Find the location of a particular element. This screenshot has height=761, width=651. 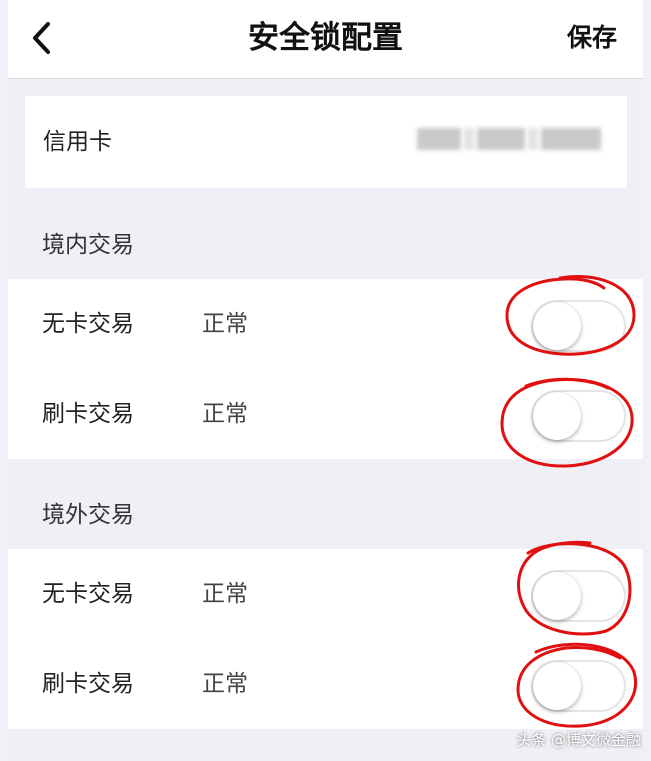

card-selector: 信用卡 is located at coordinates (326, 142).